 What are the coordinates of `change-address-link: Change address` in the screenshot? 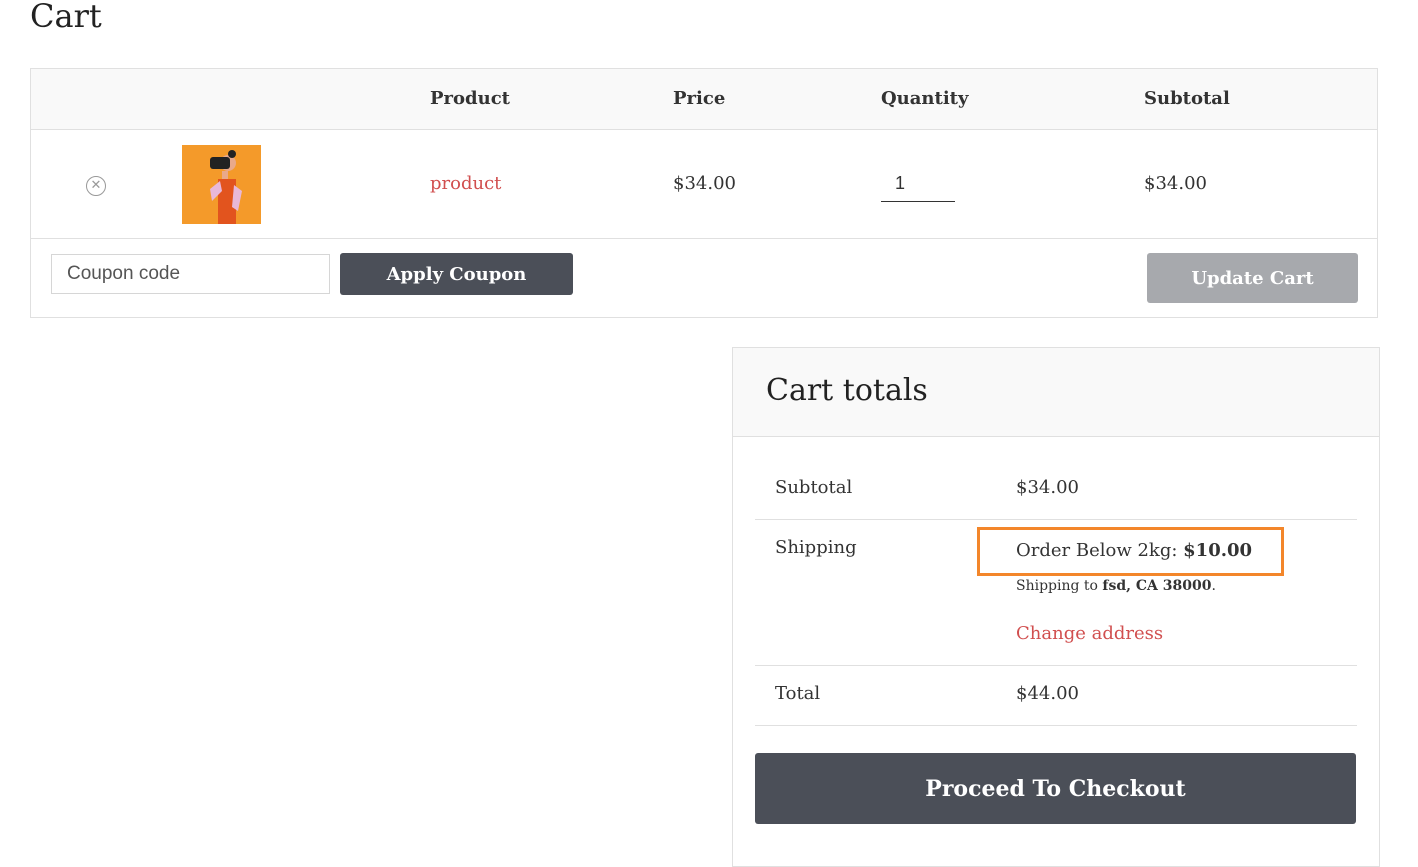 It's located at (1089, 633).